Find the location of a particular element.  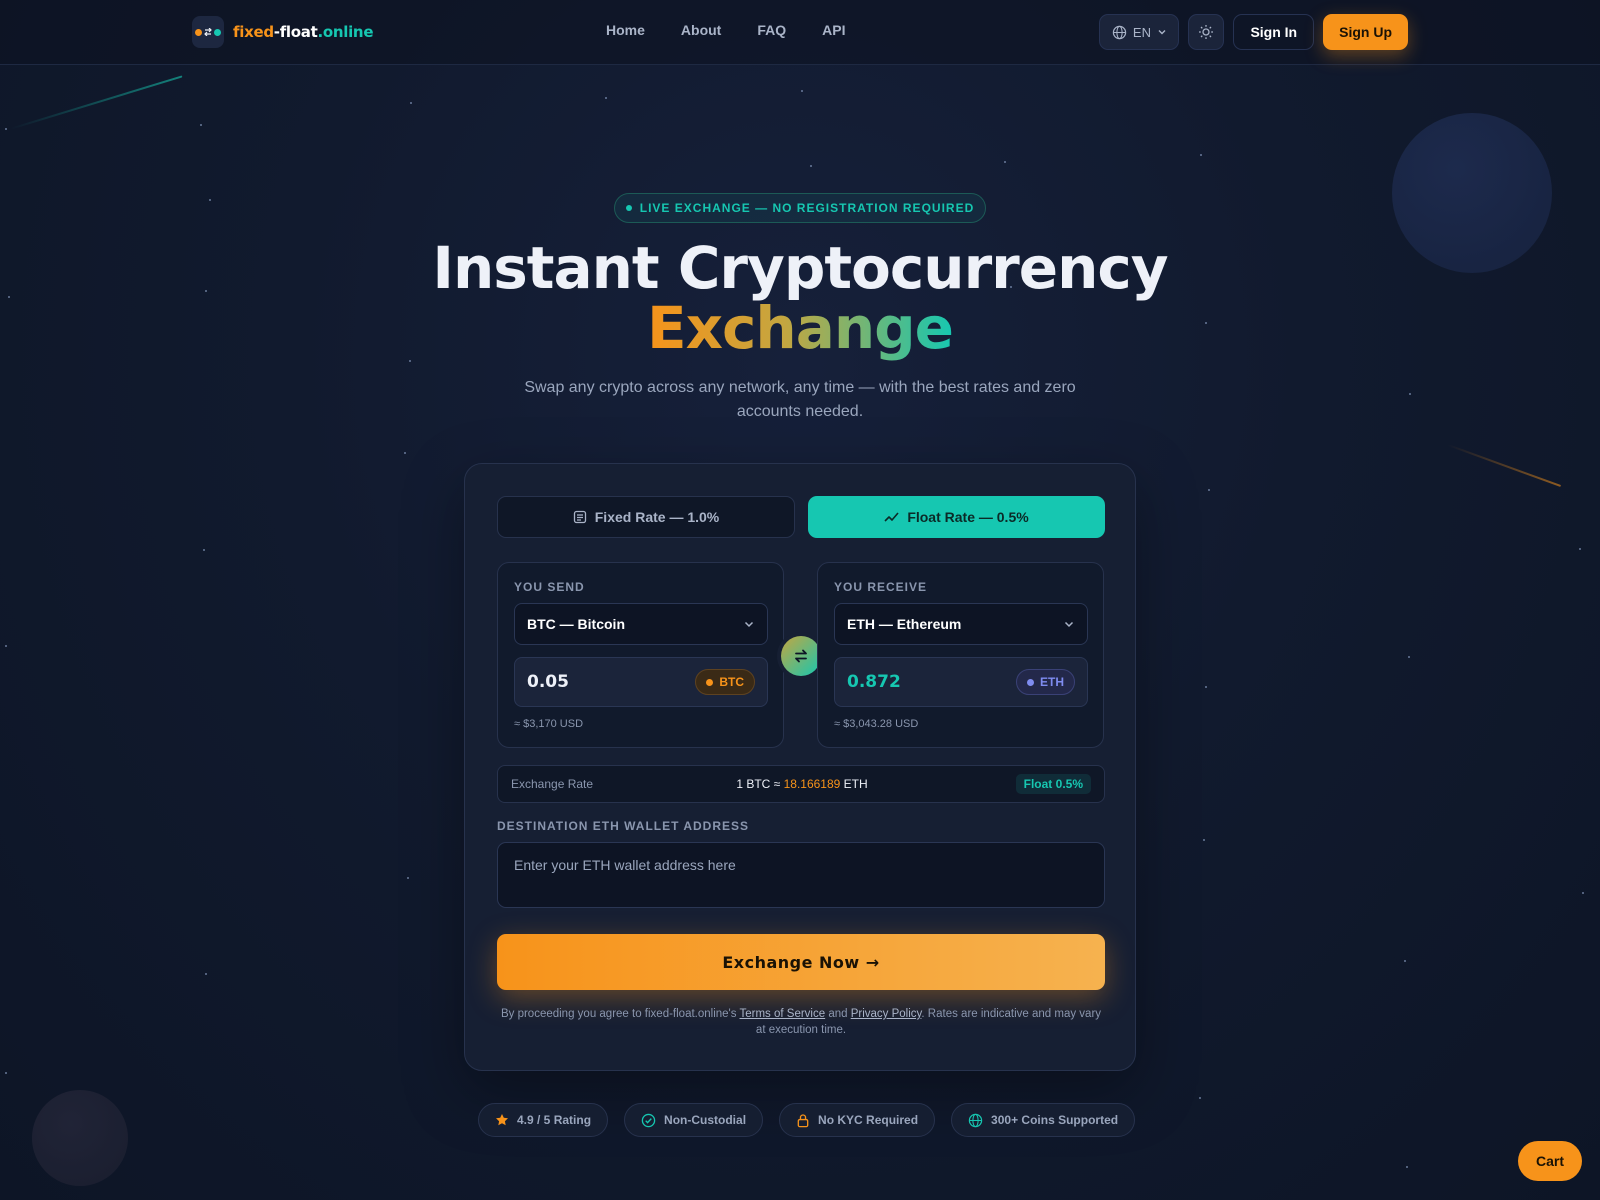

send-amount-value: 0.05 is located at coordinates (548, 682).